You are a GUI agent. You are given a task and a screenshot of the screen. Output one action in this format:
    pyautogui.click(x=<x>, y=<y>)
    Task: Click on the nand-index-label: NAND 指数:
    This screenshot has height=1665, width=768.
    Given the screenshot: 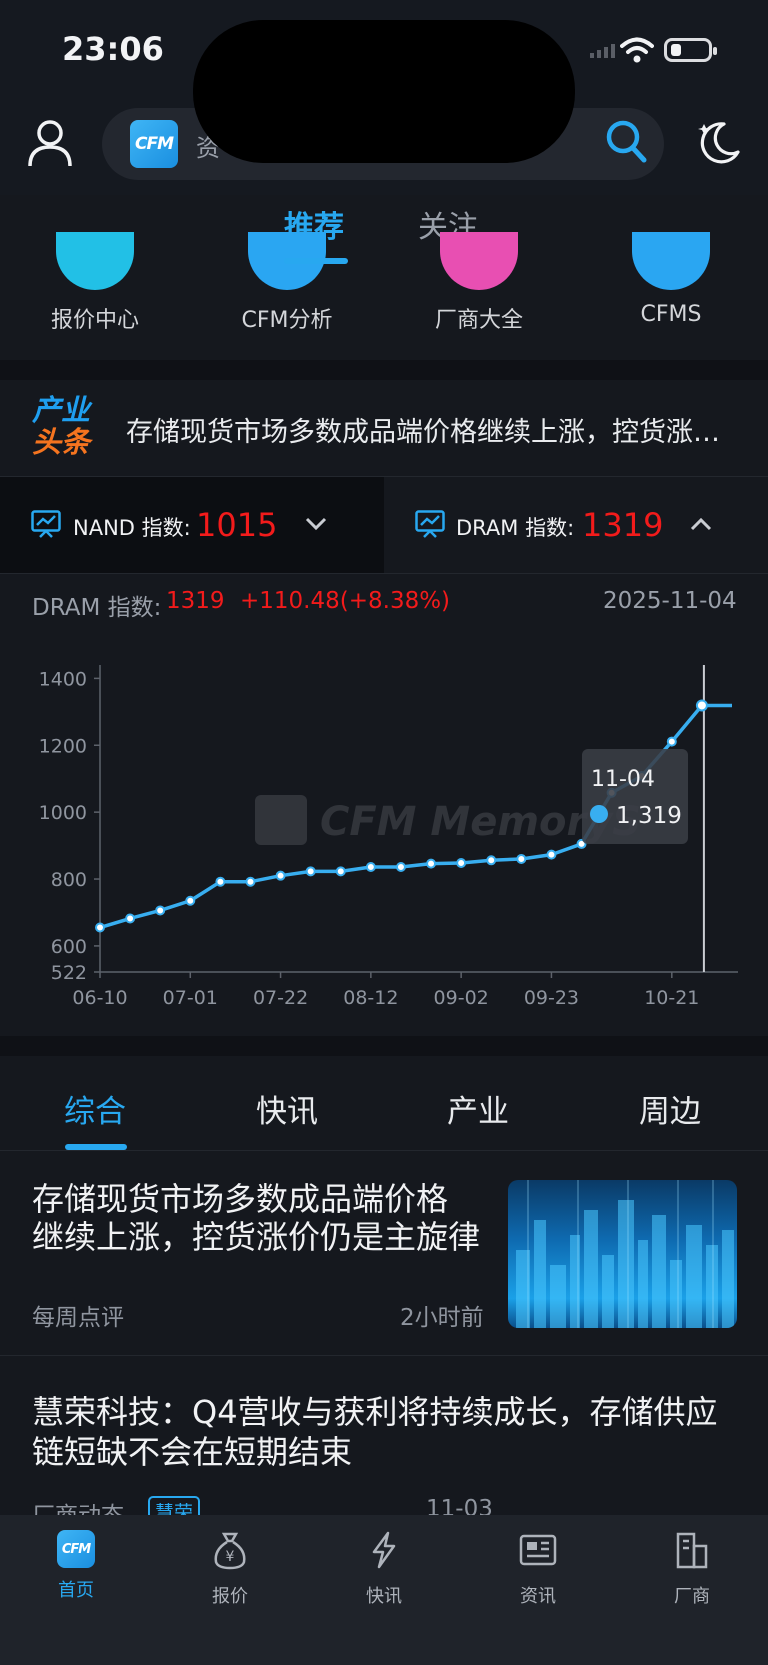 What is the action you would take?
    pyautogui.click(x=132, y=528)
    